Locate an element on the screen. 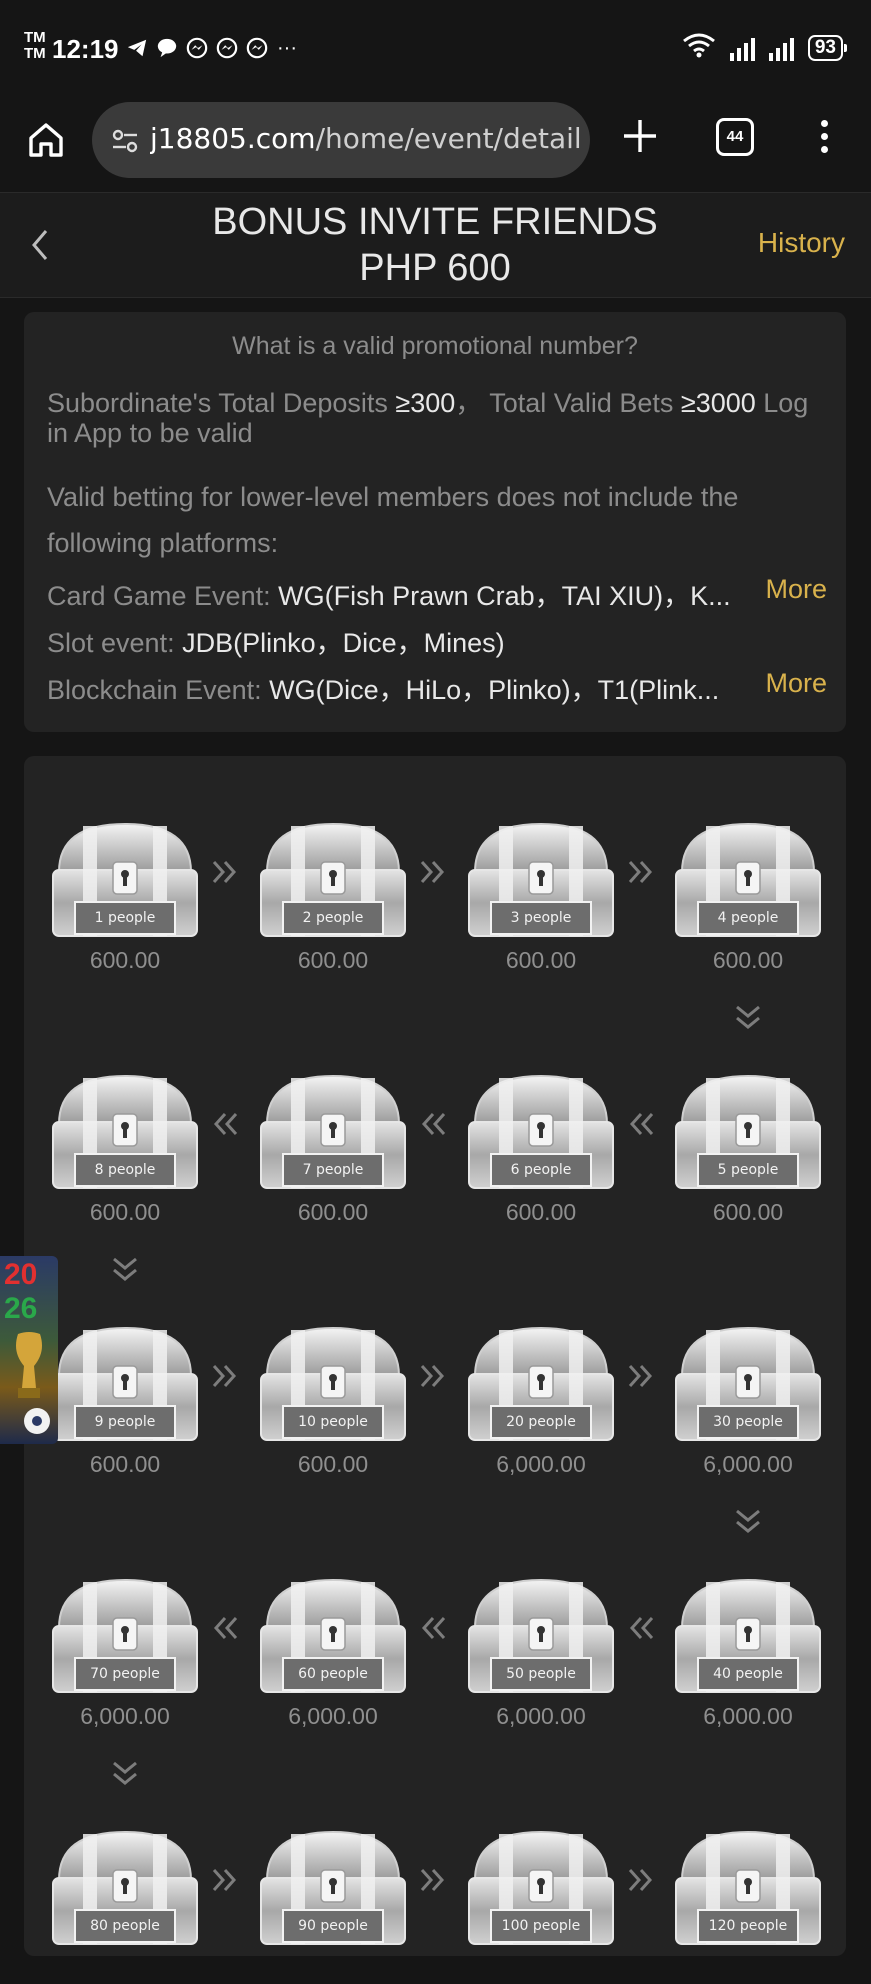 The image size is (871, 1984). reward-chest: 5 people 600.00 is located at coordinates (748, 1148).